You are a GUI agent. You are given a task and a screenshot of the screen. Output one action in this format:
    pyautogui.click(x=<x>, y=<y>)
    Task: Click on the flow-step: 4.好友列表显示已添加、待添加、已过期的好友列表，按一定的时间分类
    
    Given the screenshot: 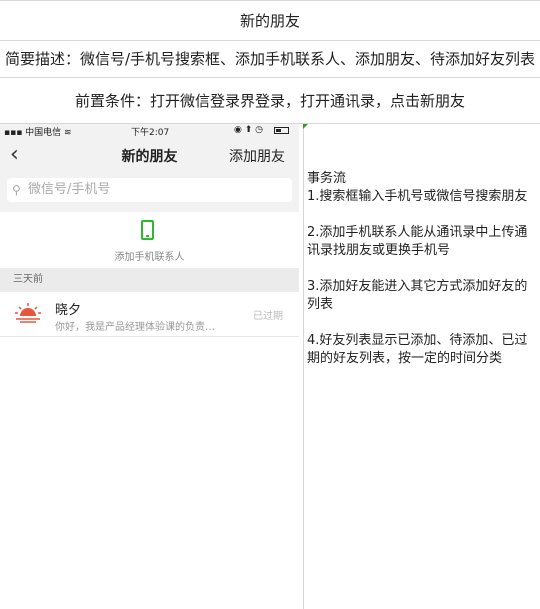 What is the action you would take?
    pyautogui.click(x=417, y=349)
    